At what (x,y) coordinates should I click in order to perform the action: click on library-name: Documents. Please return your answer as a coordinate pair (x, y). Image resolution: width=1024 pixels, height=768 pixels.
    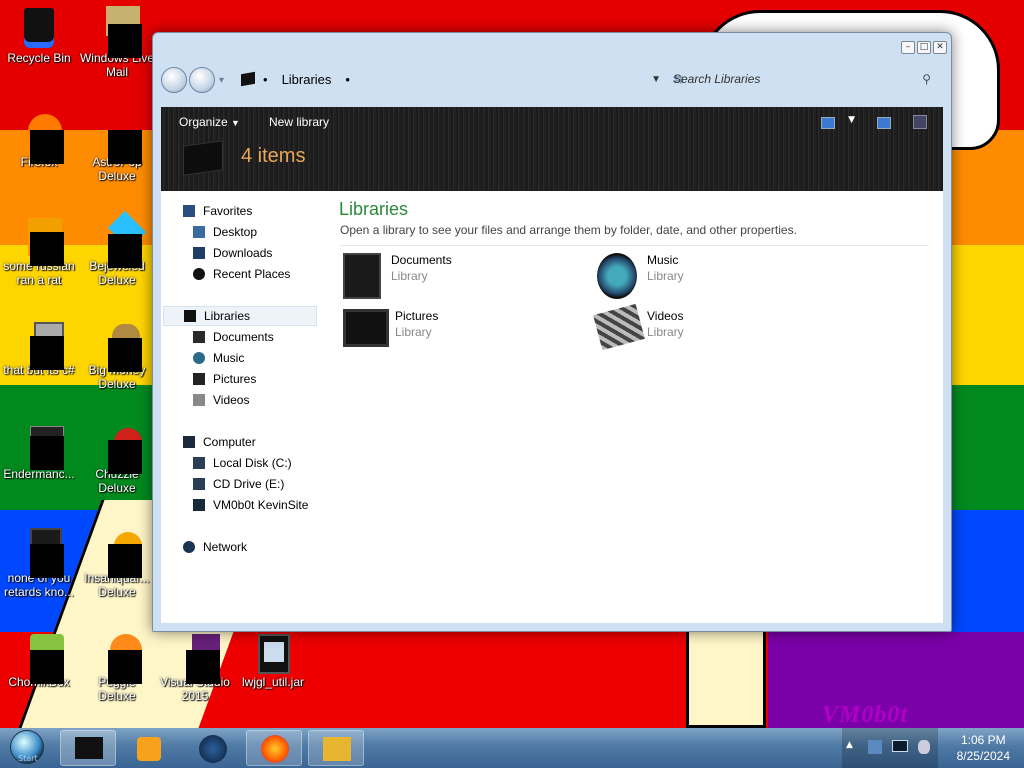
    Looking at the image, I should click on (421, 260).